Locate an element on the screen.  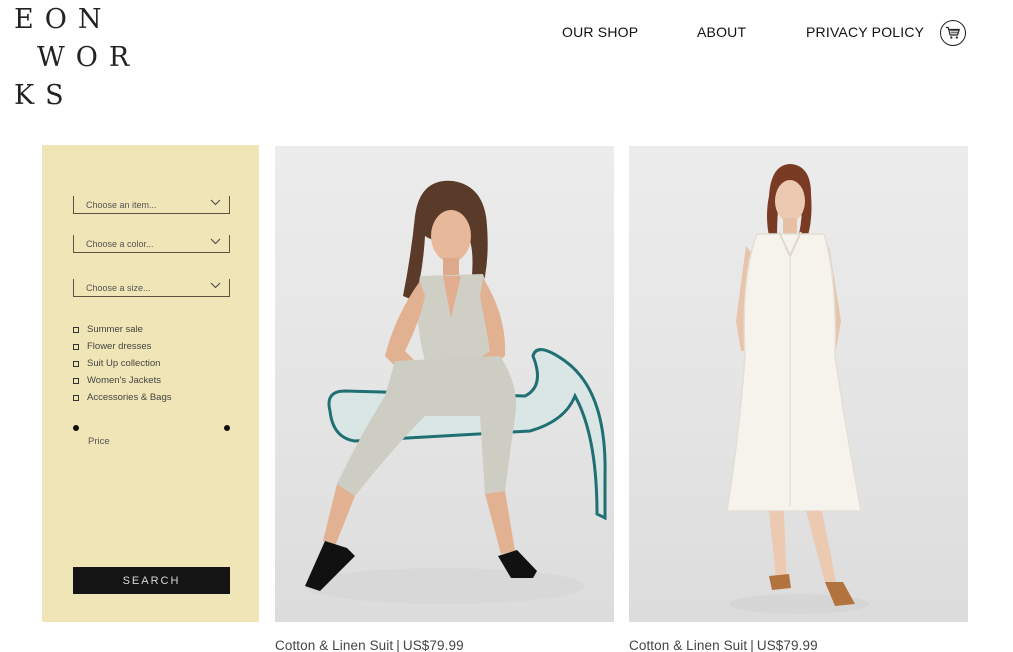
category-label: Accessories & Bags is located at coordinates (129, 397).